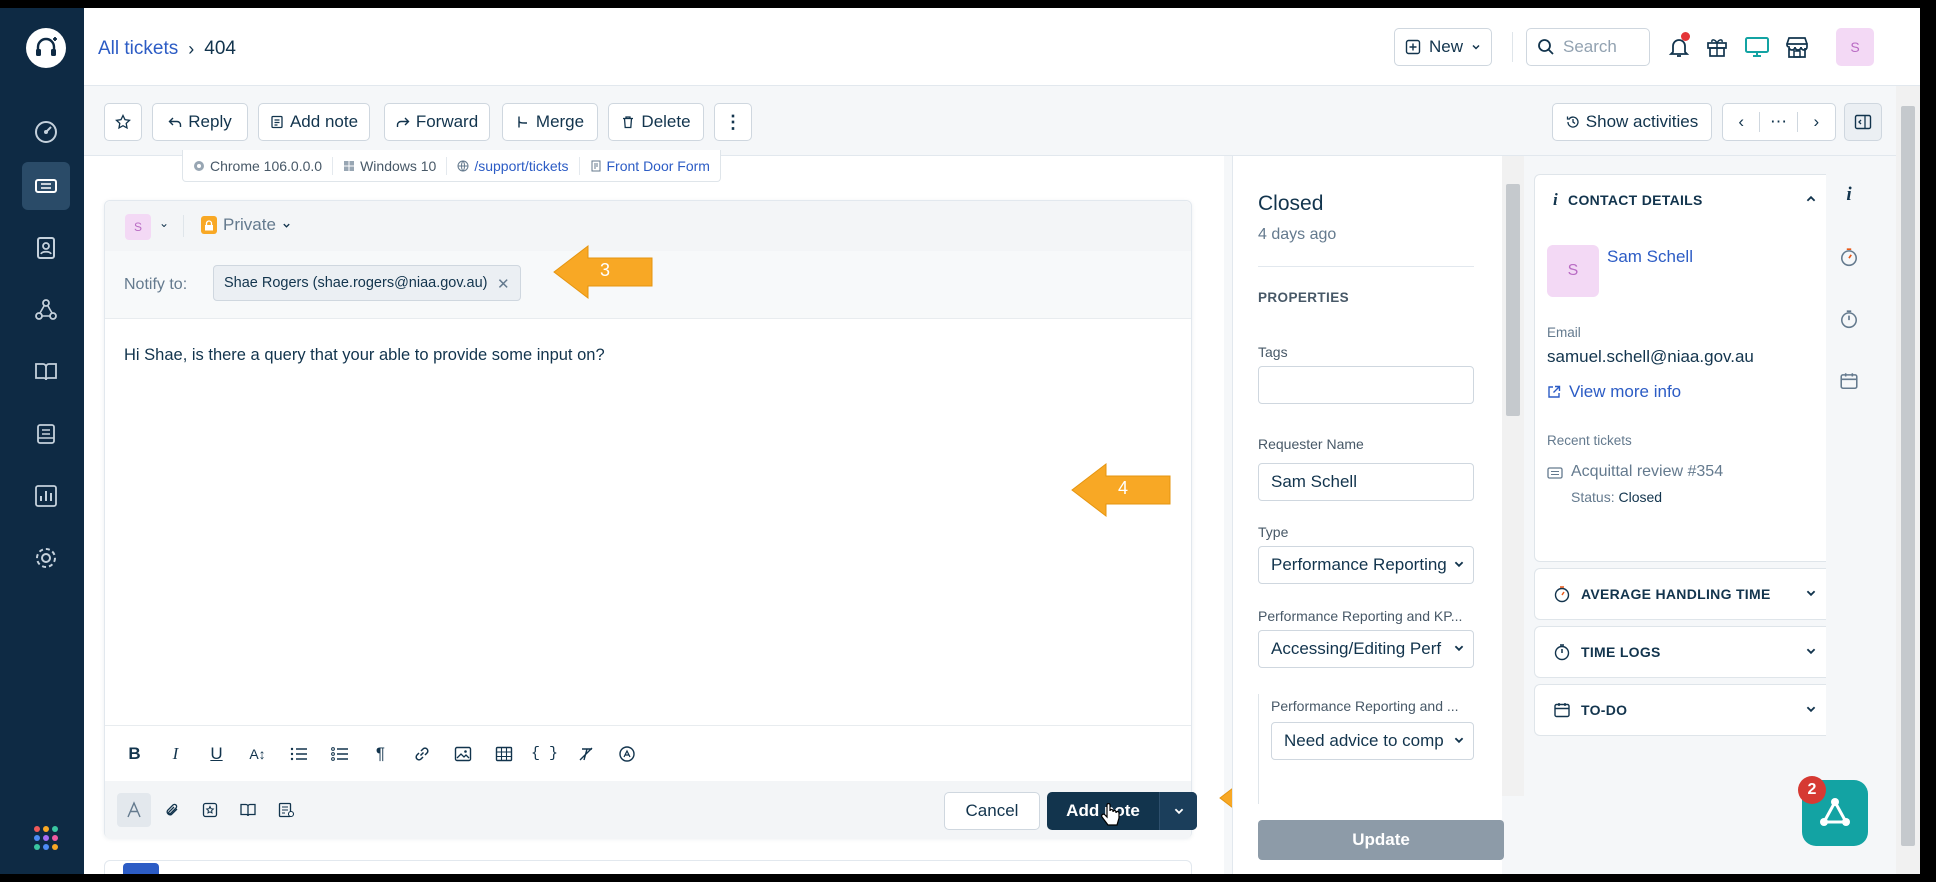 The width and height of the screenshot is (1936, 882). What do you see at coordinates (1555, 473) in the screenshot?
I see `ticket-icon` at bounding box center [1555, 473].